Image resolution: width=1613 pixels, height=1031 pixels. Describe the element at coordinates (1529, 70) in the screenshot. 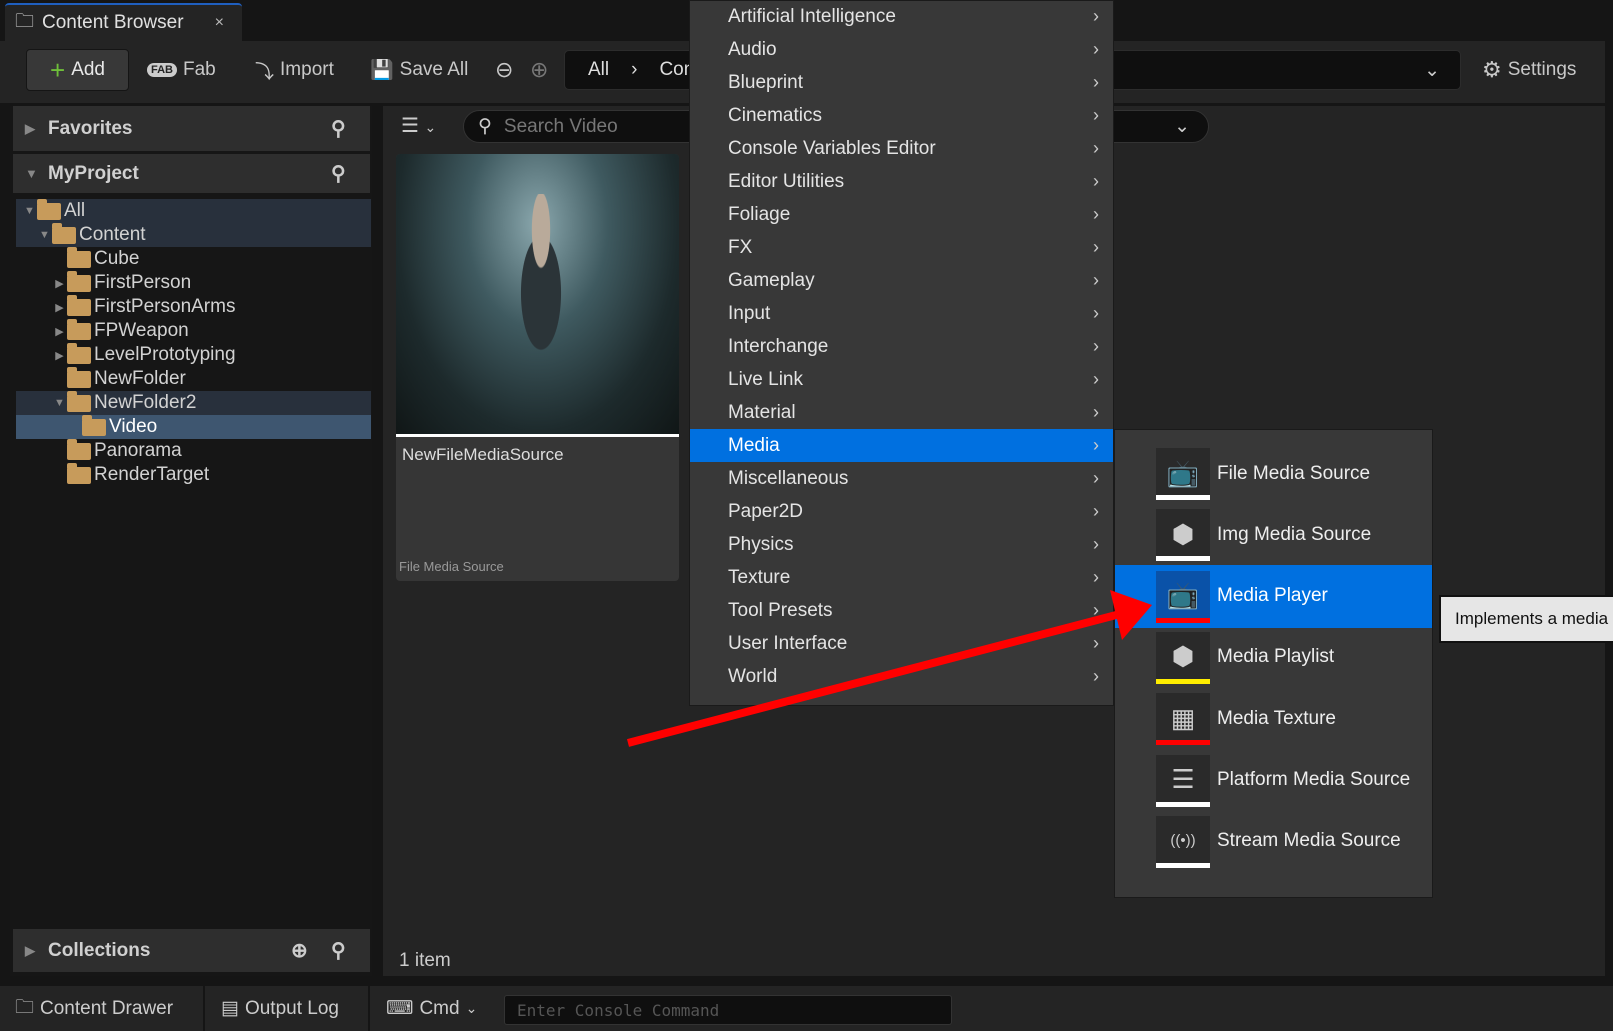

I see `settings-button: ⚙ Settings` at that location.